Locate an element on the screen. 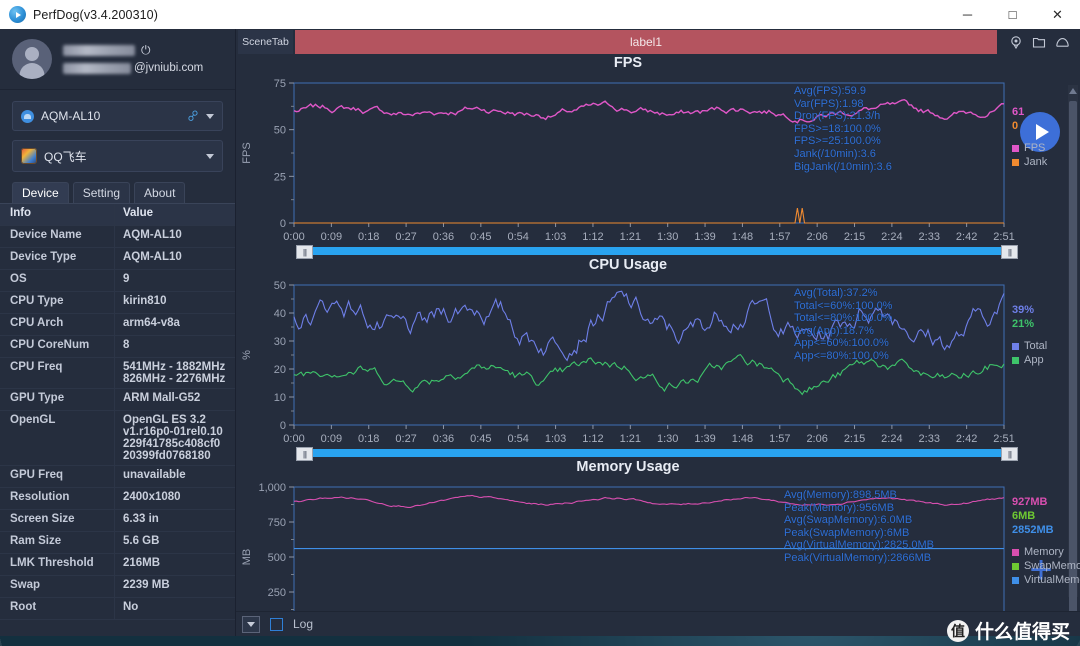  value-cell: kirin810 is located at coordinates (145, 301).